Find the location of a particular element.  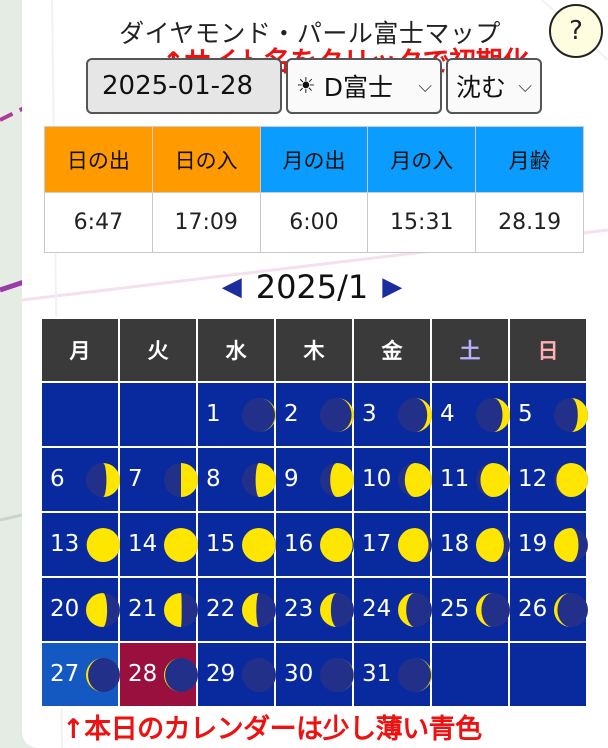

fuji-type-select: ☀ D富士 ⌵ is located at coordinates (364, 86).